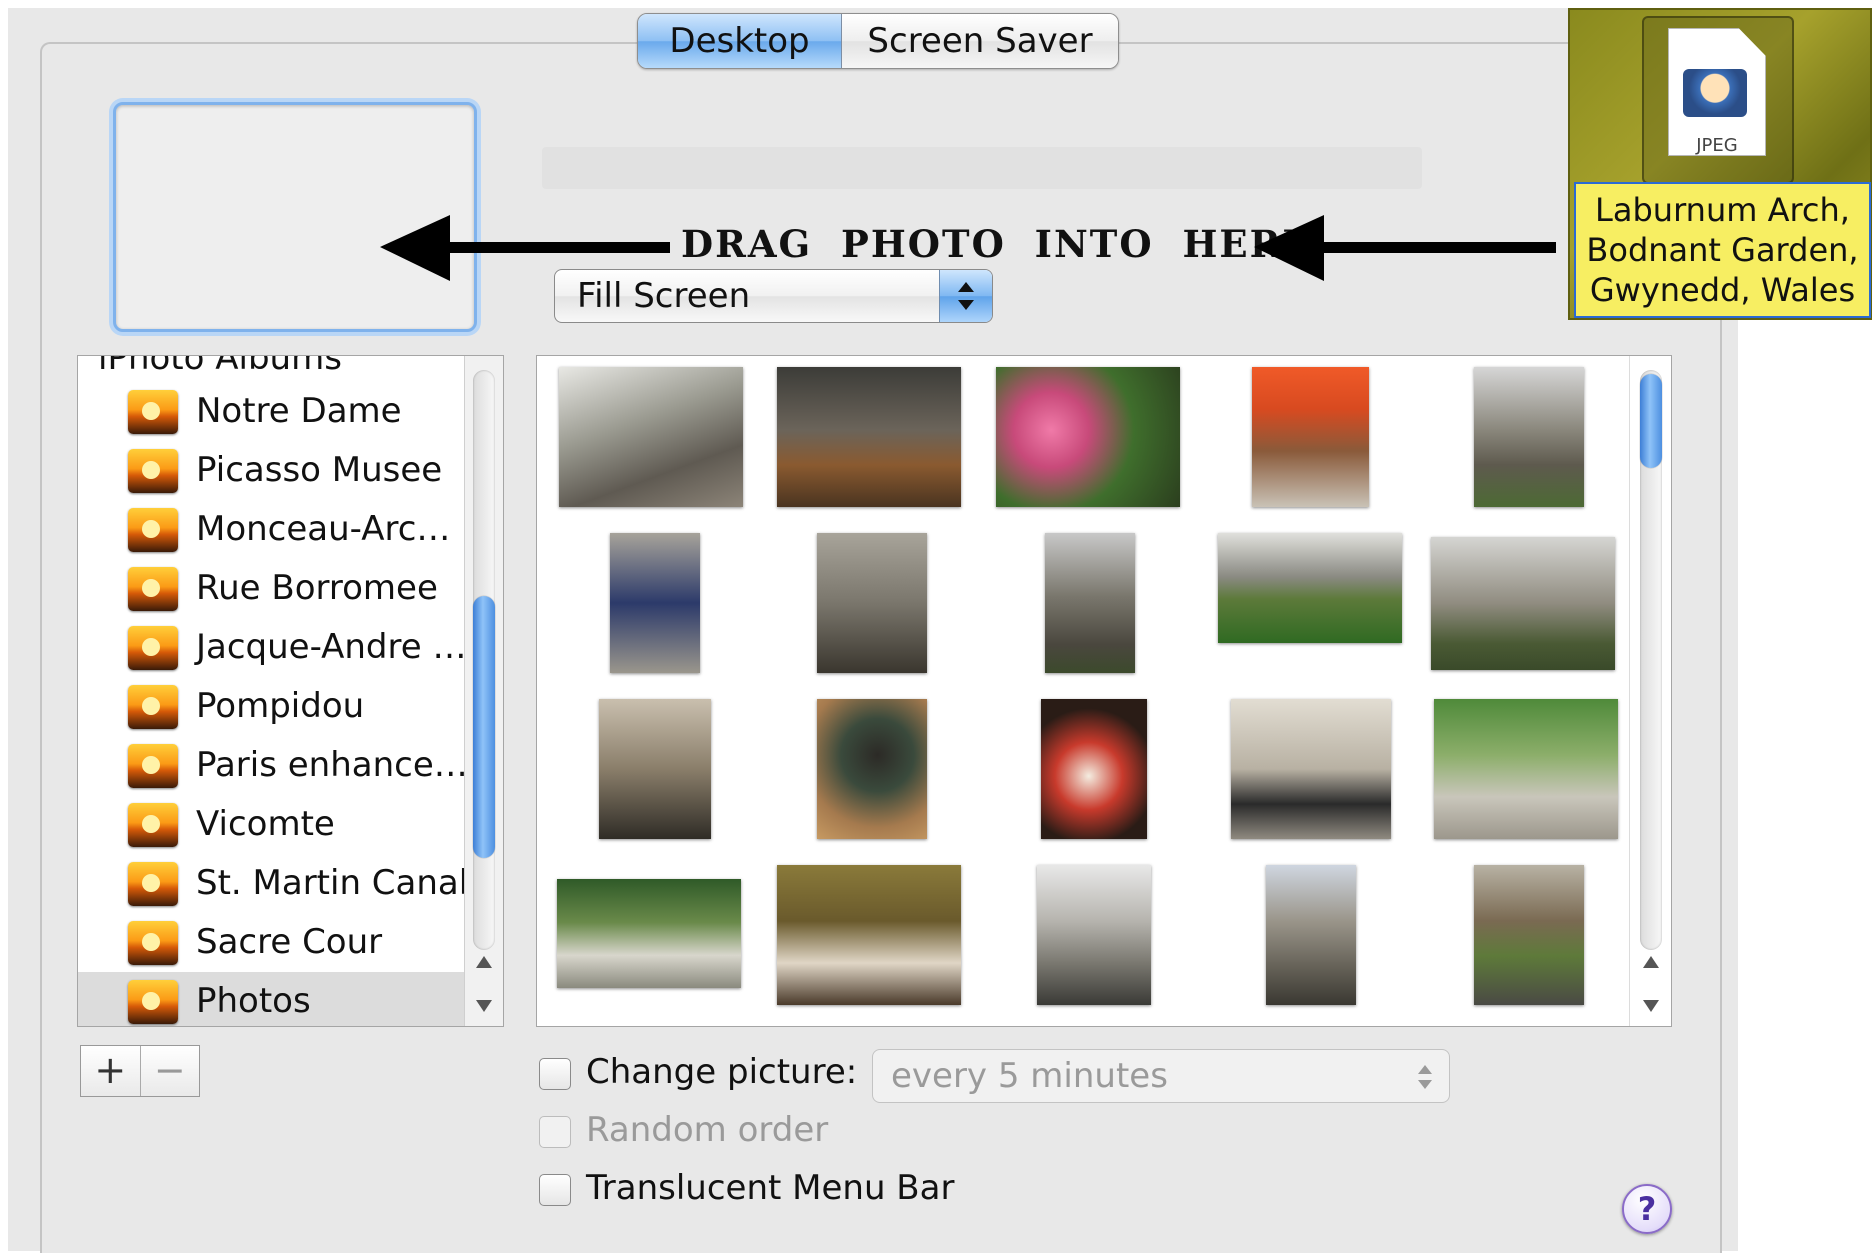 The height and width of the screenshot is (1253, 1874). What do you see at coordinates (1722, 210) in the screenshot?
I see `file-name-line: Laburnum Arch,` at bounding box center [1722, 210].